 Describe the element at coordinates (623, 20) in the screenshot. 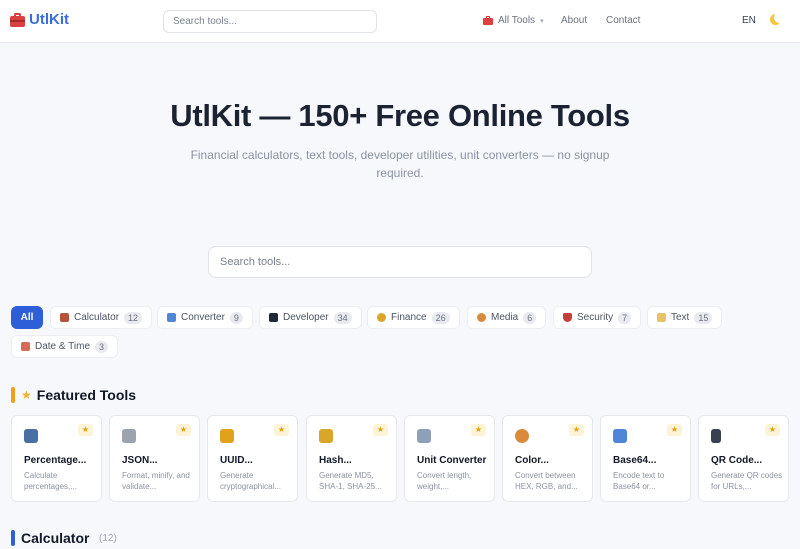

I see `nav-contact: Contact` at that location.